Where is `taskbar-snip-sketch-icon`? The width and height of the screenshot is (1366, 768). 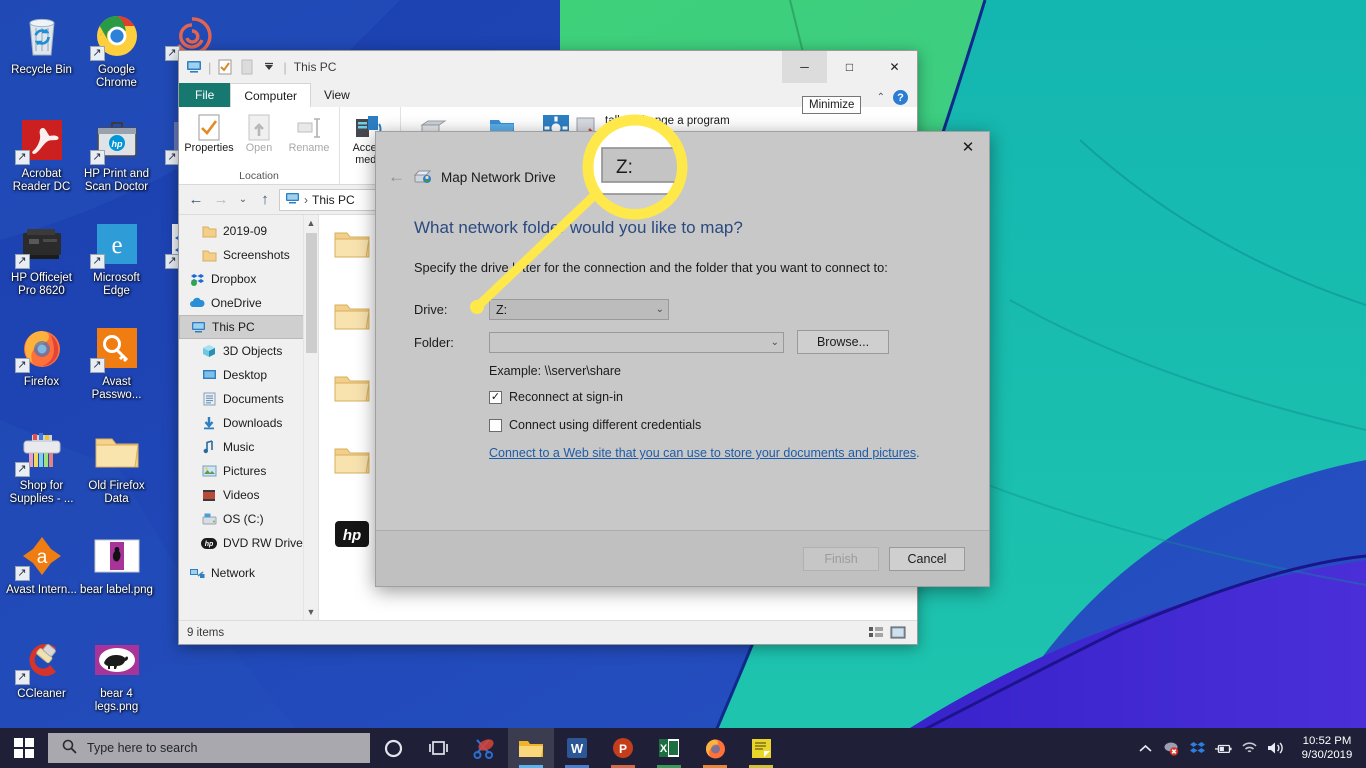
taskbar-snip-sketch-icon is located at coordinates (485, 748).